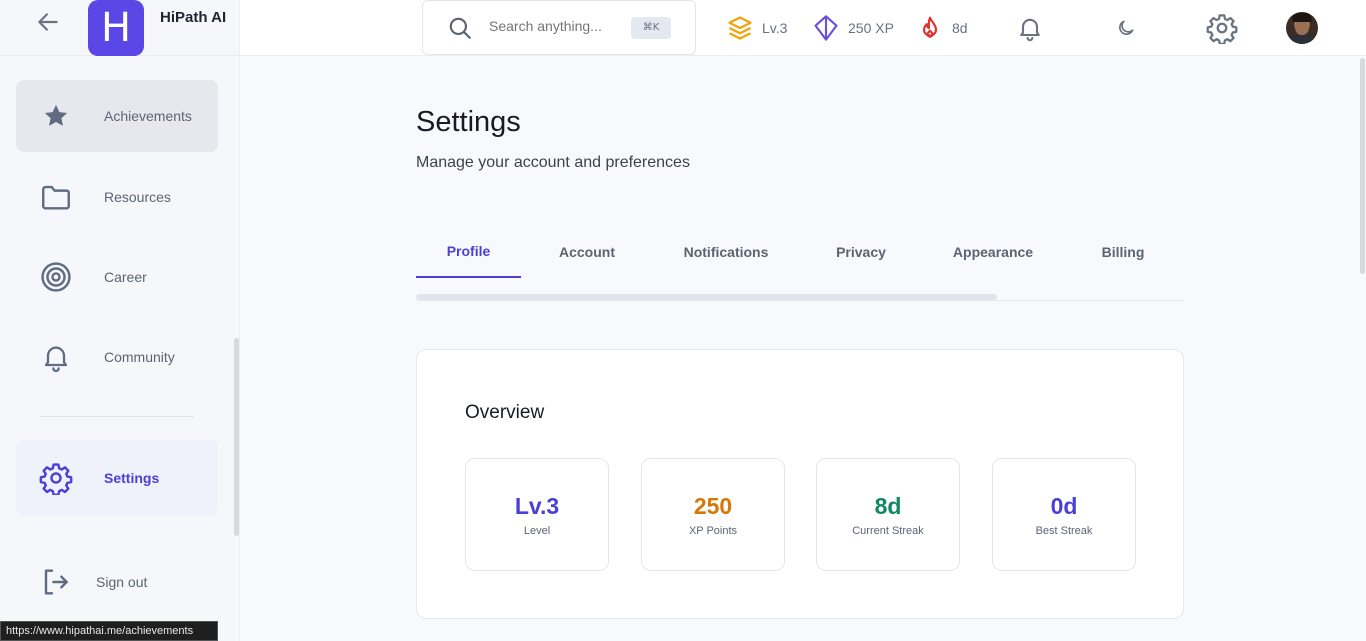  I want to click on avatar, so click(1302, 28).